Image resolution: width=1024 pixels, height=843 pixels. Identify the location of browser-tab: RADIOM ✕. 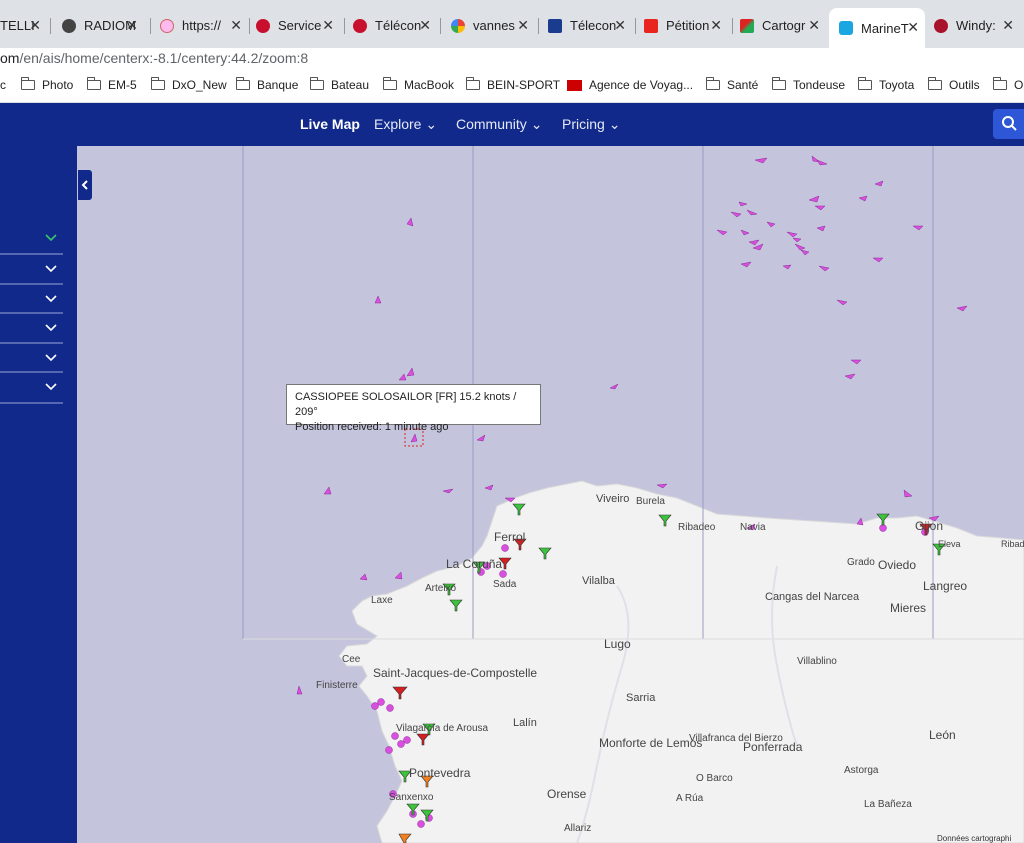
(103, 25).